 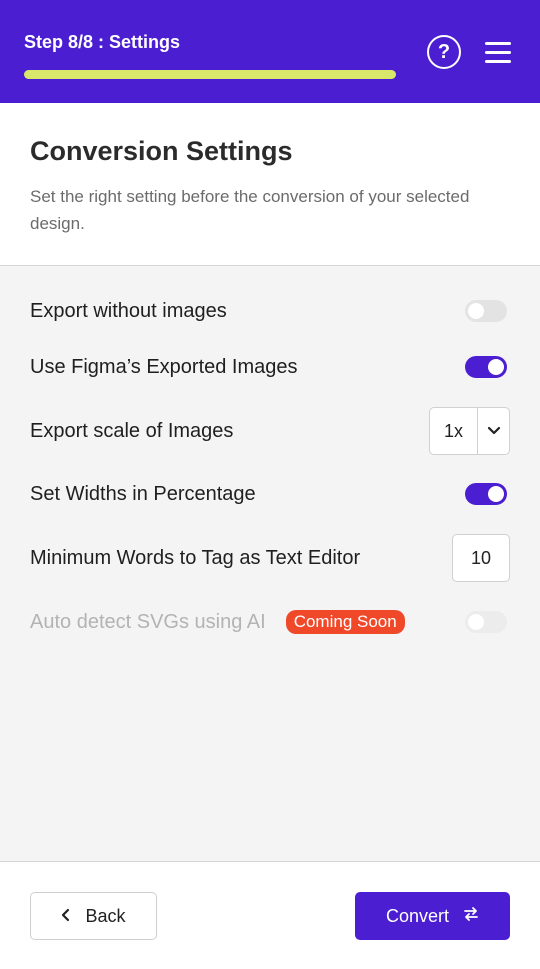 I want to click on setting-auto-detect-svgs: Auto detect SVGs using AI Coming Soon, so click(x=270, y=622).